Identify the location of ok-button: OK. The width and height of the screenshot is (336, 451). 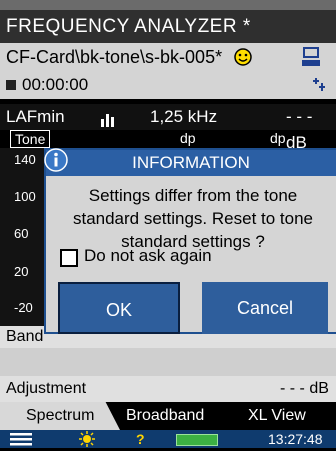
(119, 308).